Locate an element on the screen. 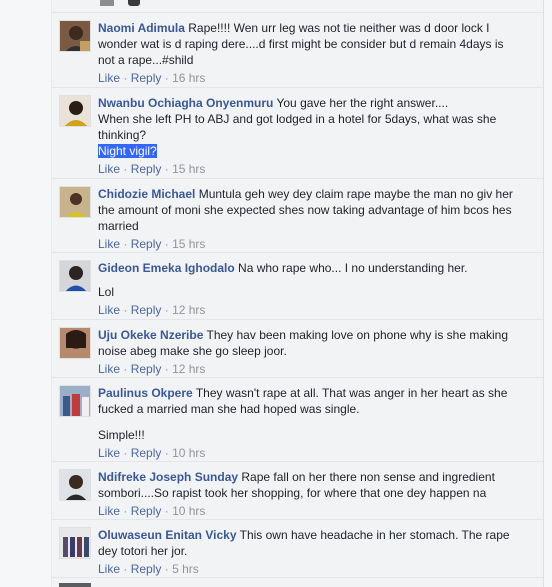  comment-actions: Like · Reply · 16 hrs is located at coordinates (152, 78).